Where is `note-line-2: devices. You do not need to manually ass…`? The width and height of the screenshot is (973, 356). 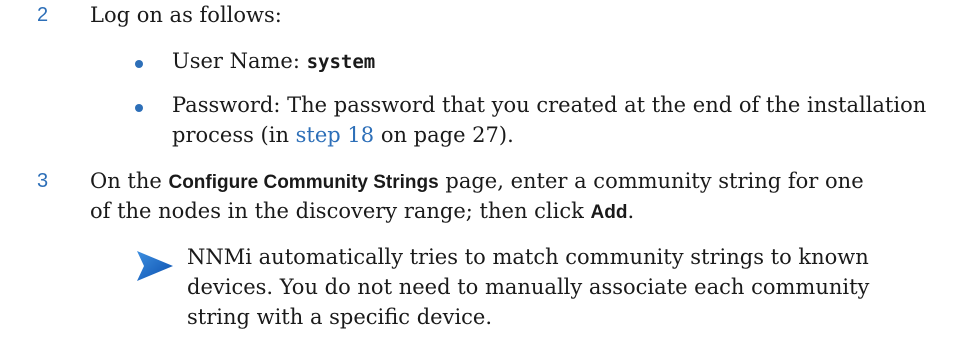 note-line-2: devices. You do not need to manually ass… is located at coordinates (528, 287).